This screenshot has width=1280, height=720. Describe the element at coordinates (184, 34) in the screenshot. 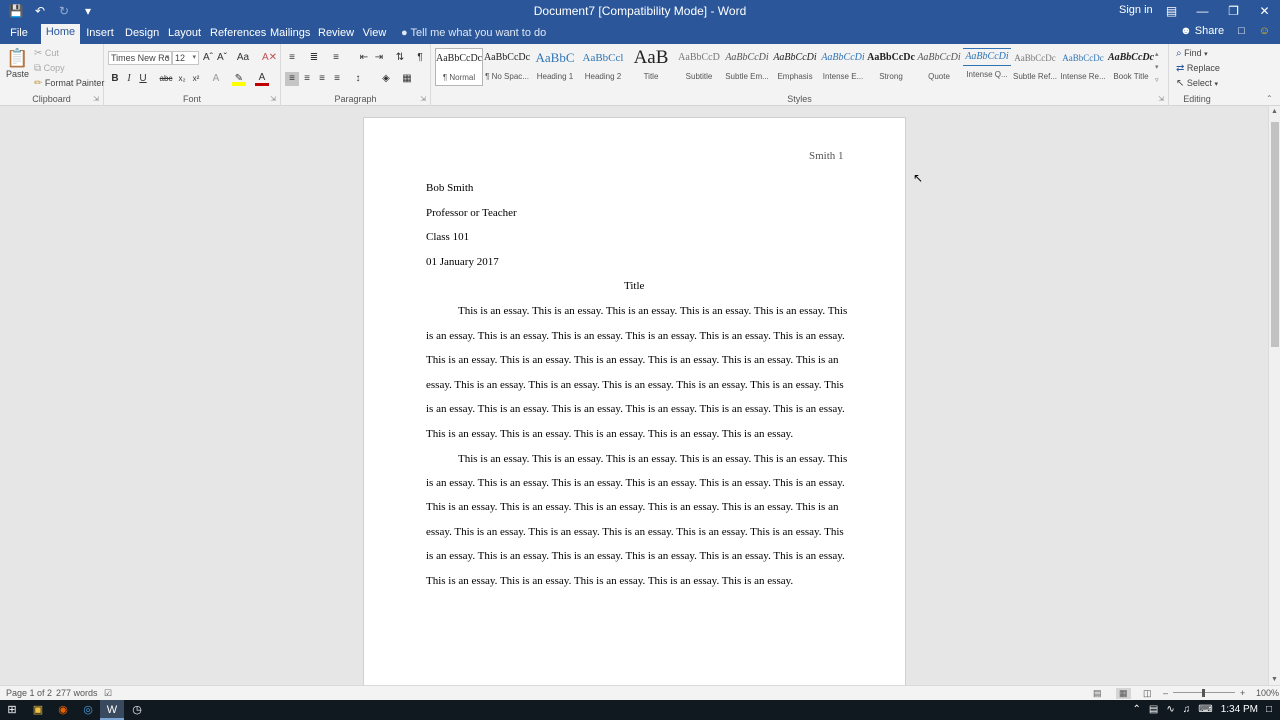

I see `tab-layout: Layout` at that location.